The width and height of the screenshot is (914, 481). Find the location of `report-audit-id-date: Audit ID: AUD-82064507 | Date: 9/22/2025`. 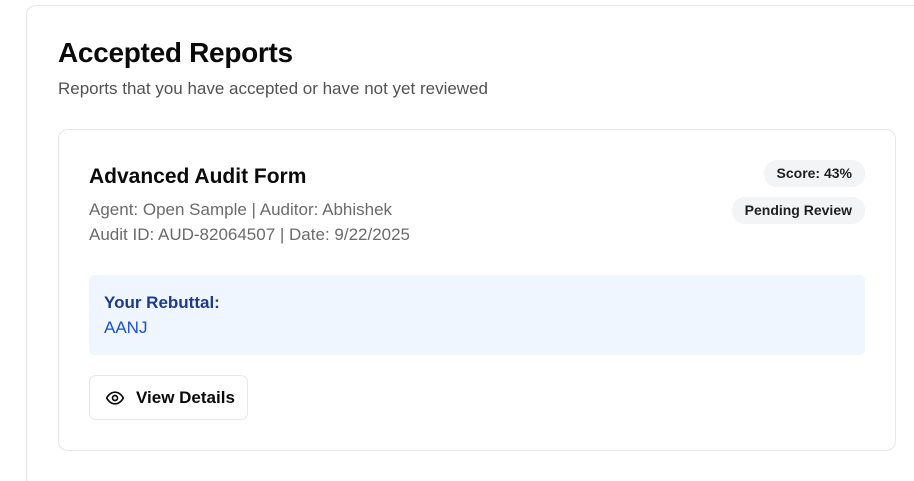

report-audit-id-date: Audit ID: AUD-82064507 | Date: 9/22/2025 is located at coordinates (250, 234).